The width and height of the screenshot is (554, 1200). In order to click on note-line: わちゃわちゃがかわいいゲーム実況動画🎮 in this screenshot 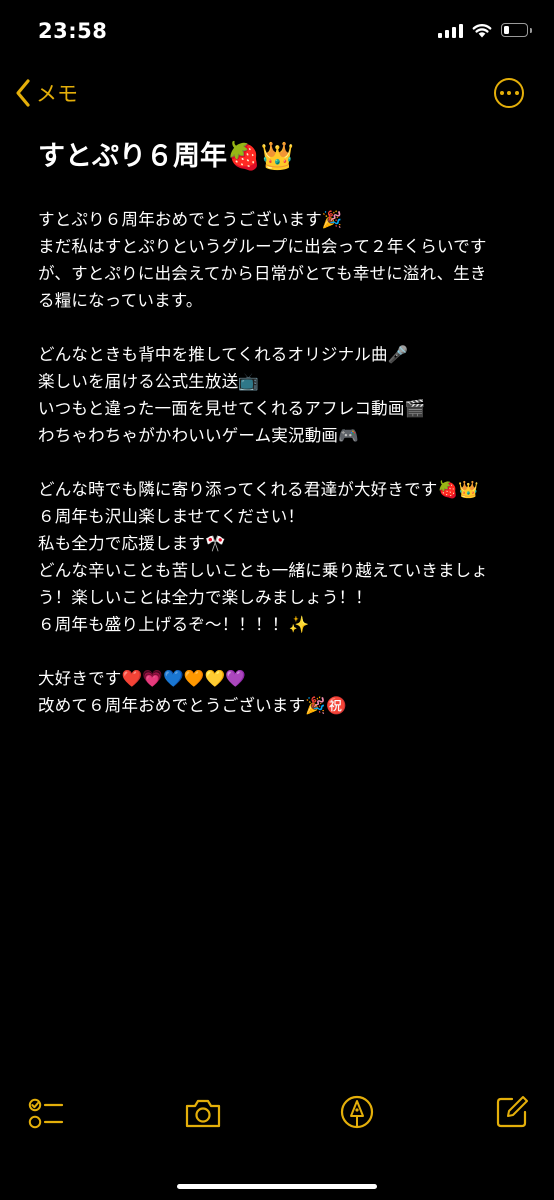, I will do `click(198, 435)`.